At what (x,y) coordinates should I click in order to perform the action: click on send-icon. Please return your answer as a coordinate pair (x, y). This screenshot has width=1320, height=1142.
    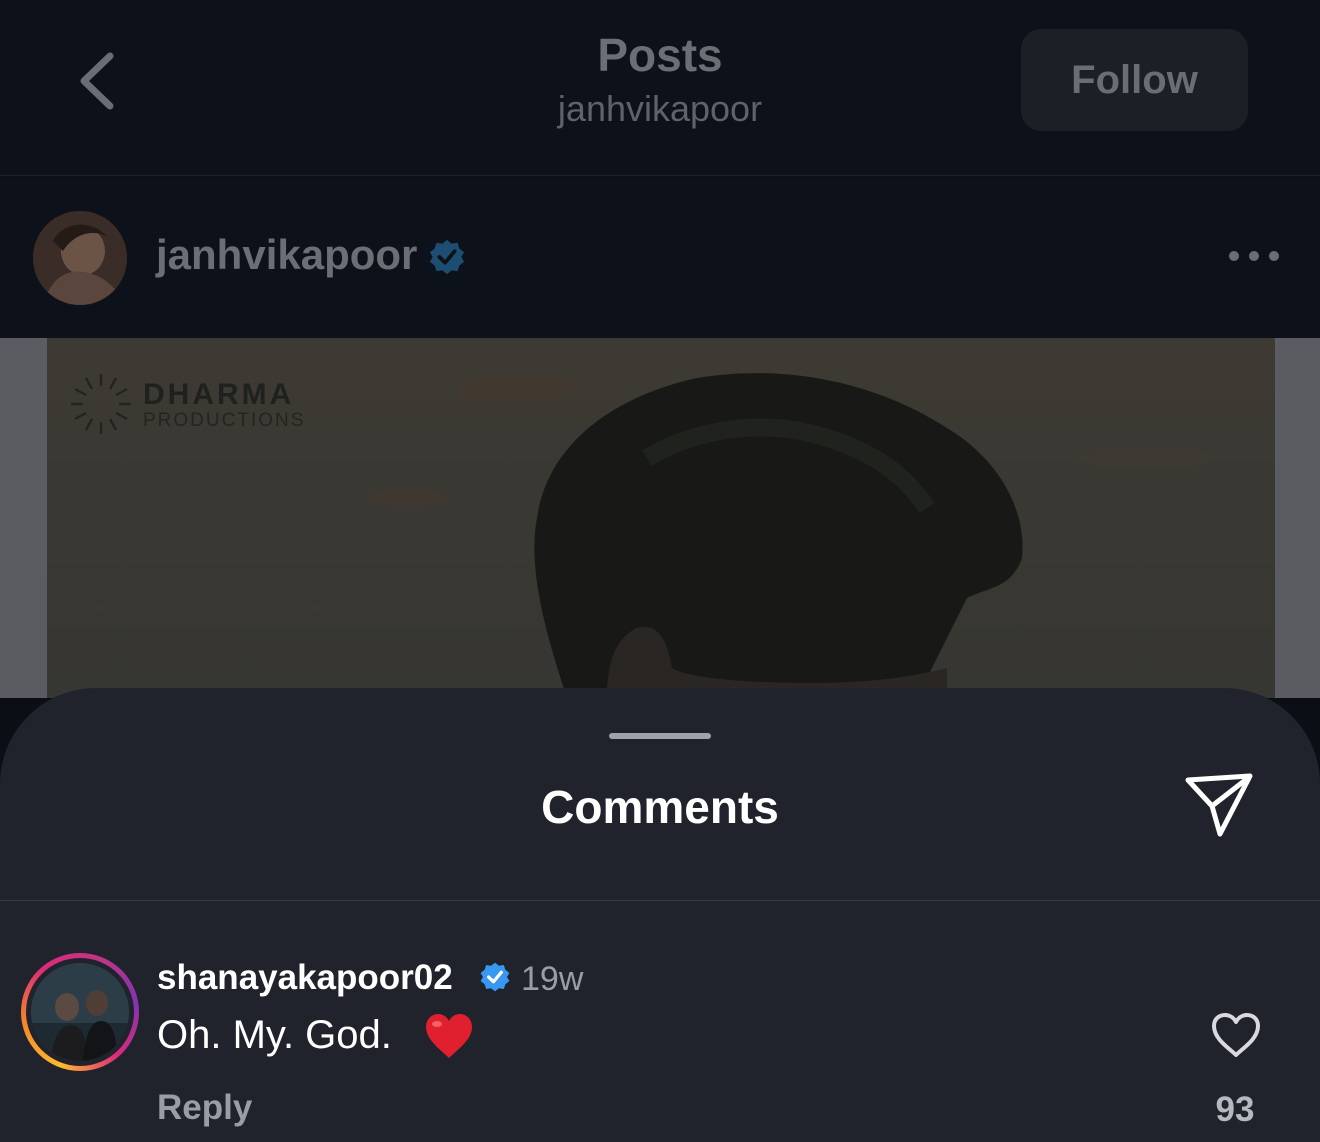
    Looking at the image, I should click on (1219, 805).